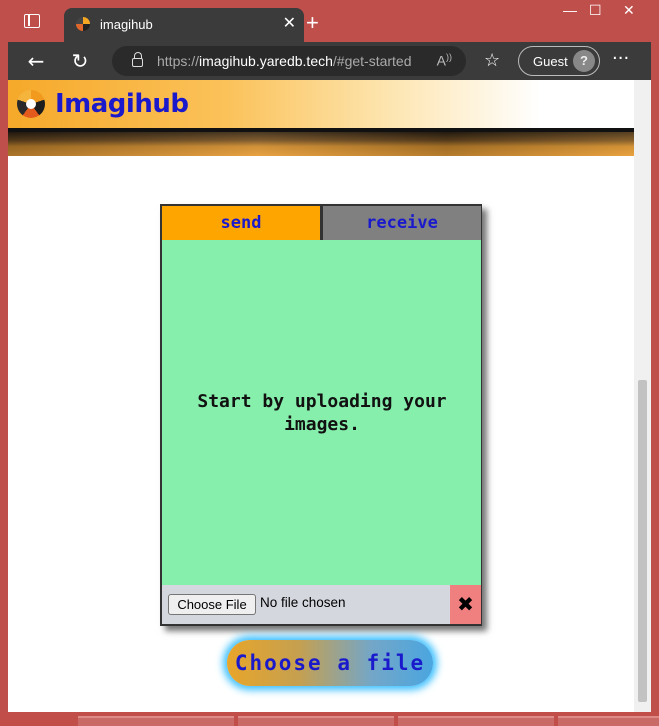 The width and height of the screenshot is (659, 726). I want to click on guest-avatar-icon: ?, so click(584, 61).